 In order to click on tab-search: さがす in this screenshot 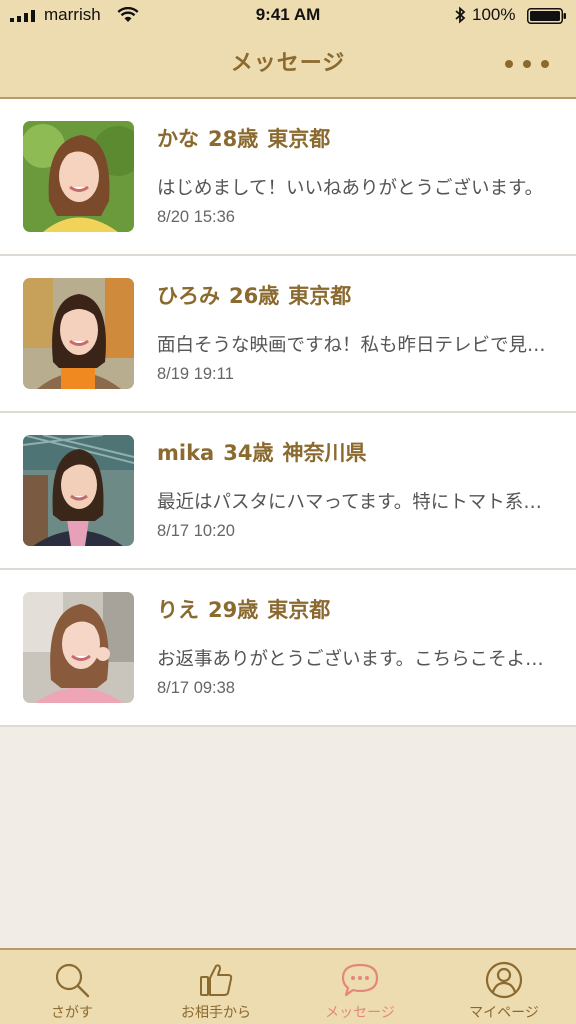, I will do `click(72, 987)`.